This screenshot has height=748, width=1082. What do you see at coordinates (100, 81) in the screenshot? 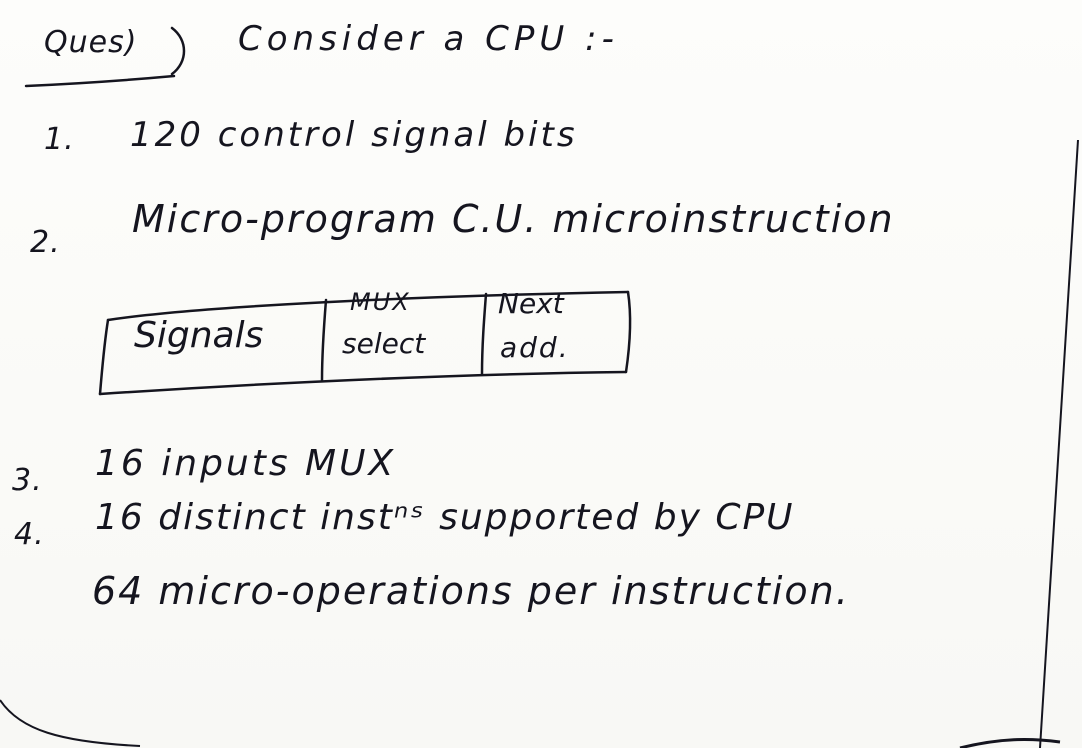
I see `ques-underline` at bounding box center [100, 81].